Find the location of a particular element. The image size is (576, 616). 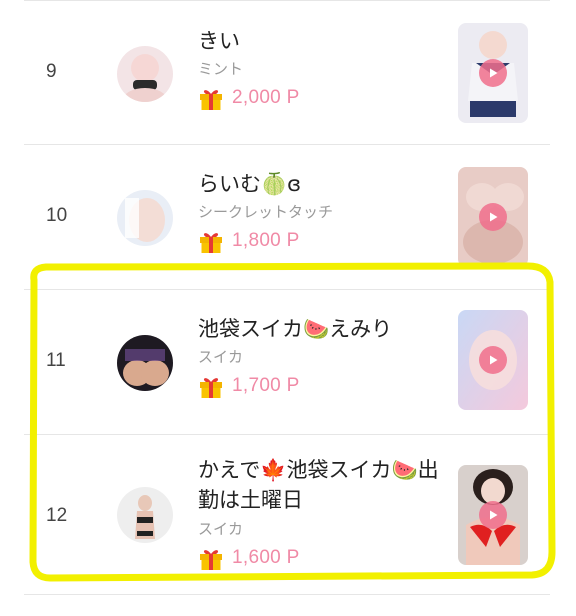

performer-name: 池袋スイカ🍉えみり is located at coordinates (328, 329).